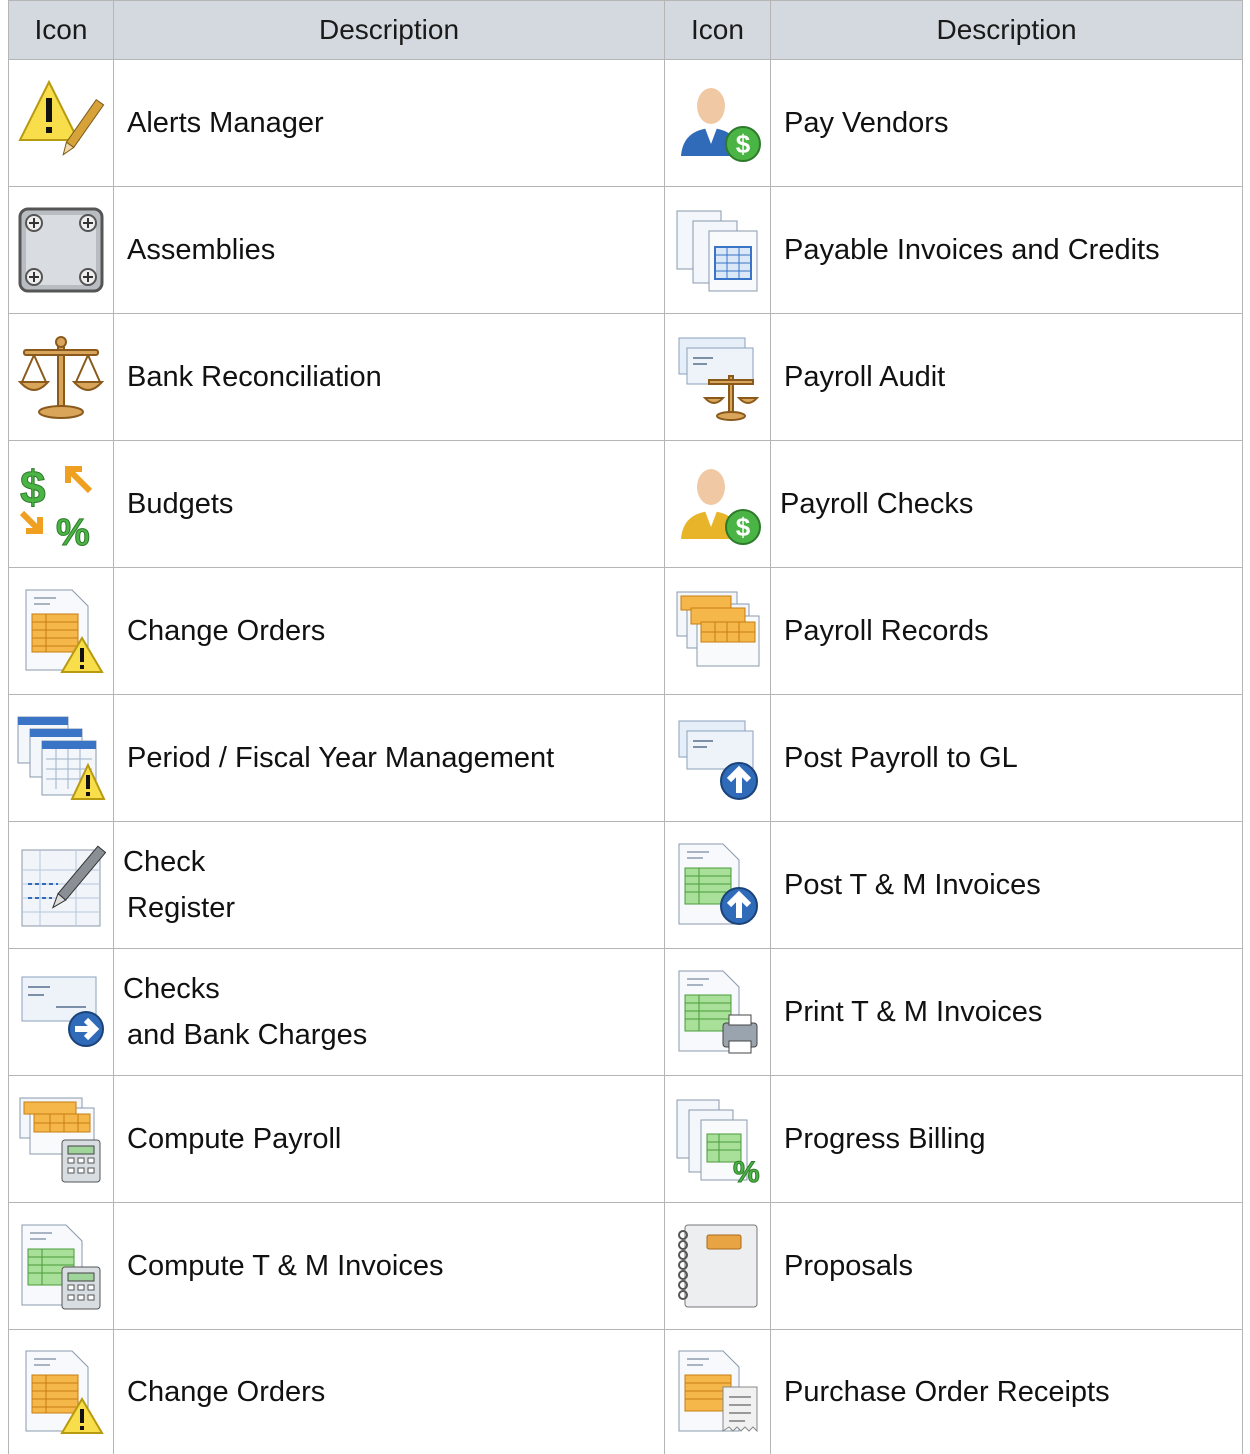  I want to click on person-dollar-blue-icon: $, so click(718, 123).